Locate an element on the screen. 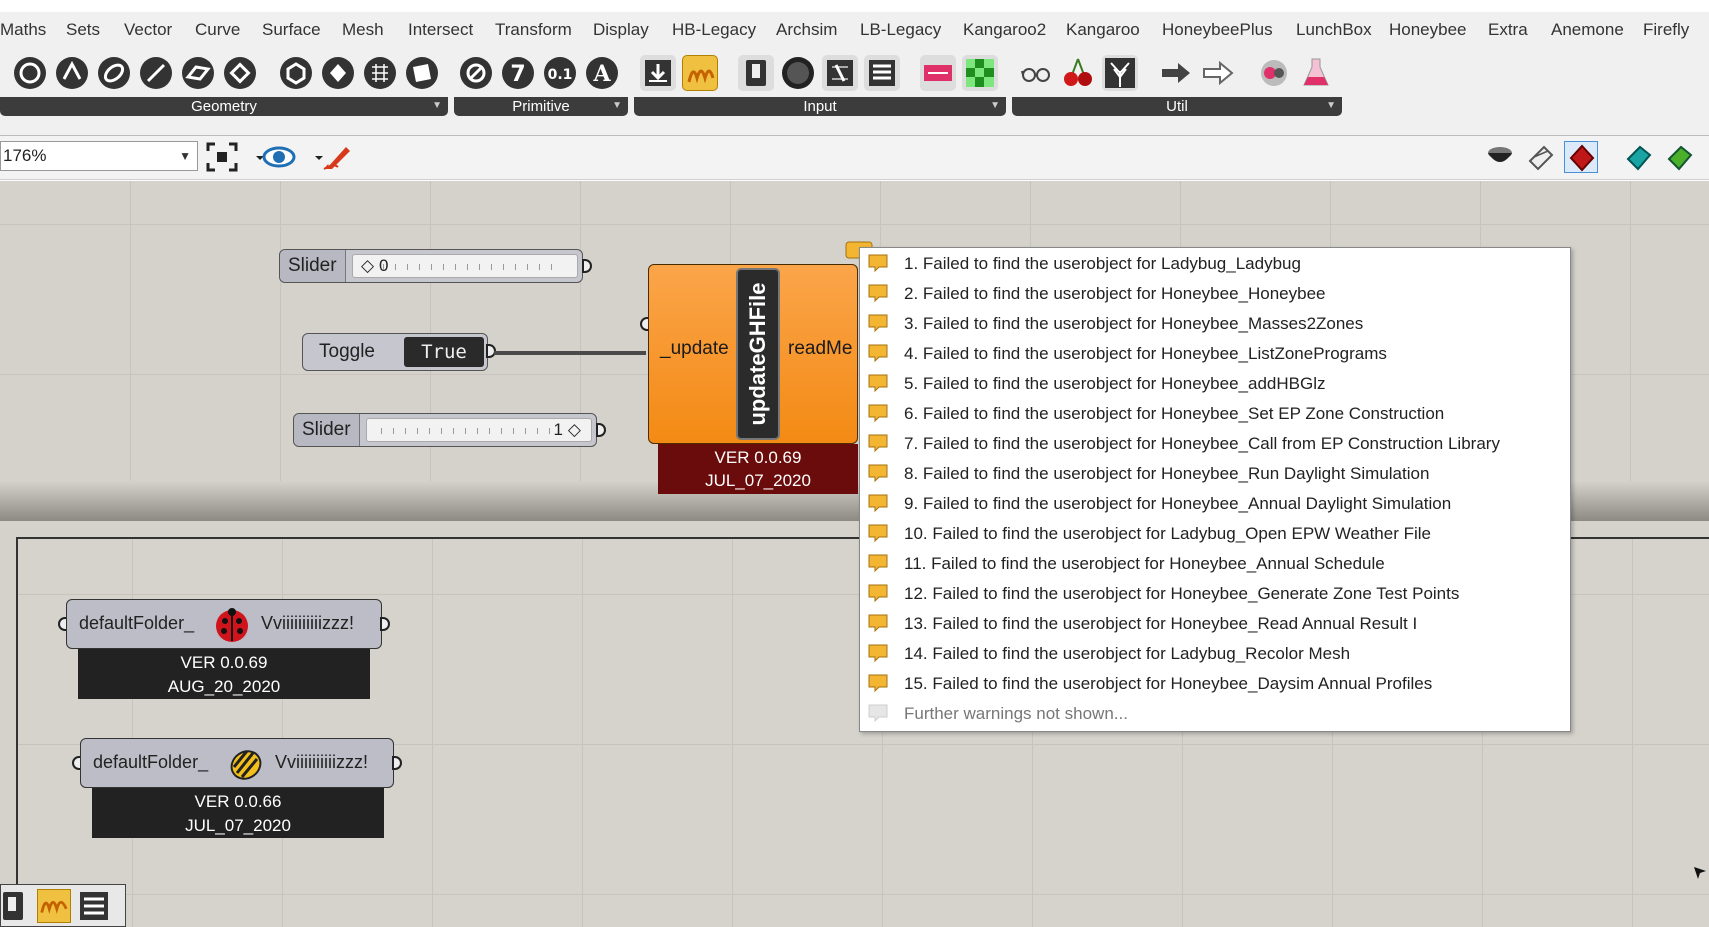 The height and width of the screenshot is (927, 1709). ribbon-group-primitive: 7 0.1 A Primitive ▼ is located at coordinates (541, 83).